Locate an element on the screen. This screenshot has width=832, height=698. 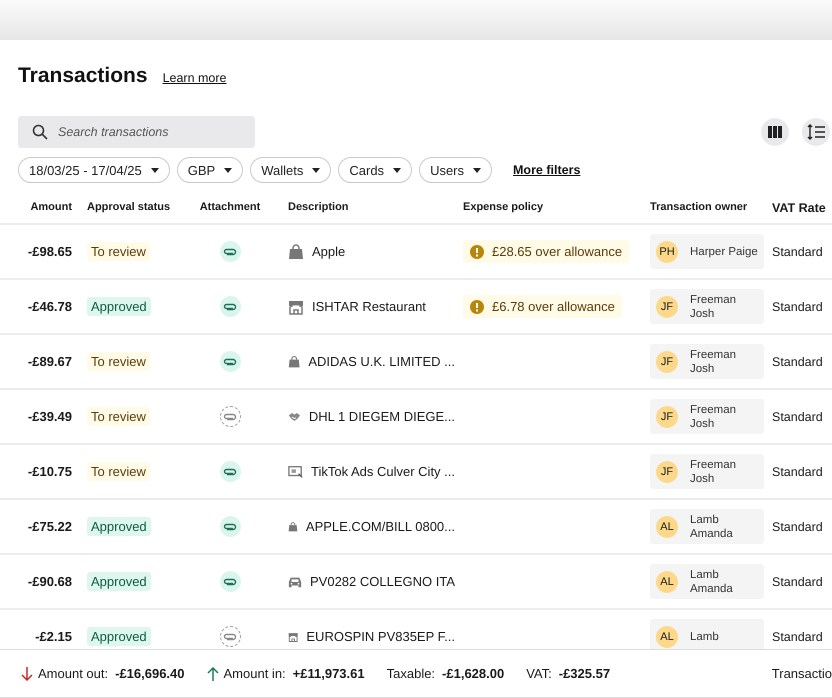
billboard-icon is located at coordinates (295, 472).